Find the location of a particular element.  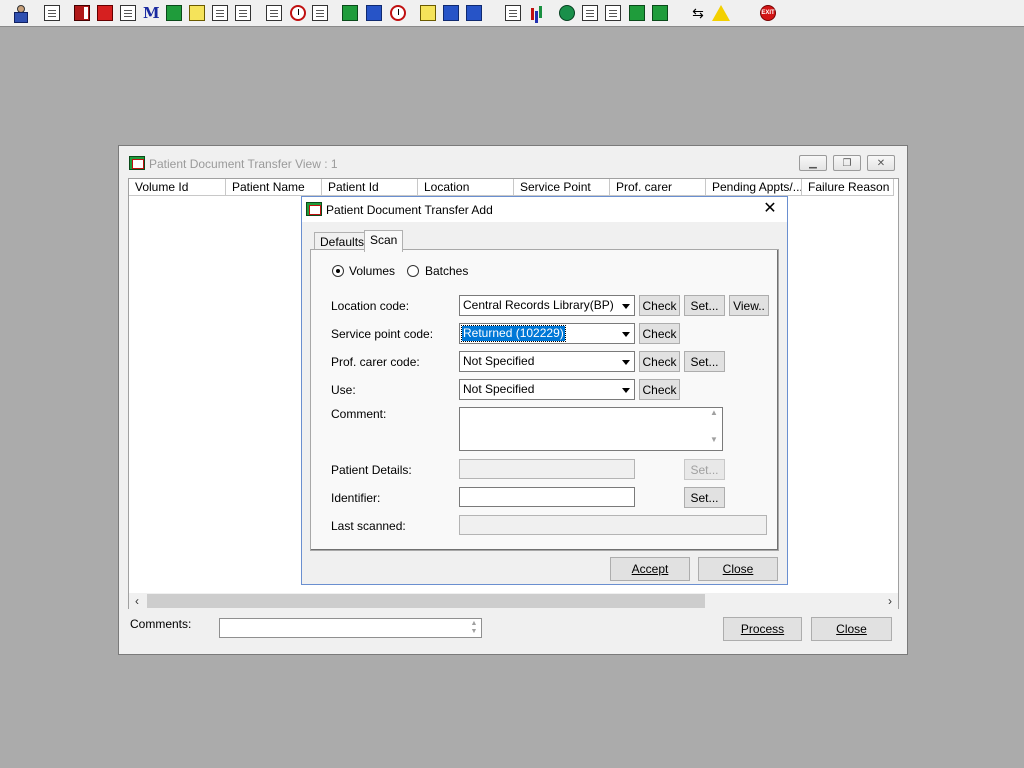

column-header: Location is located at coordinates (466, 187).